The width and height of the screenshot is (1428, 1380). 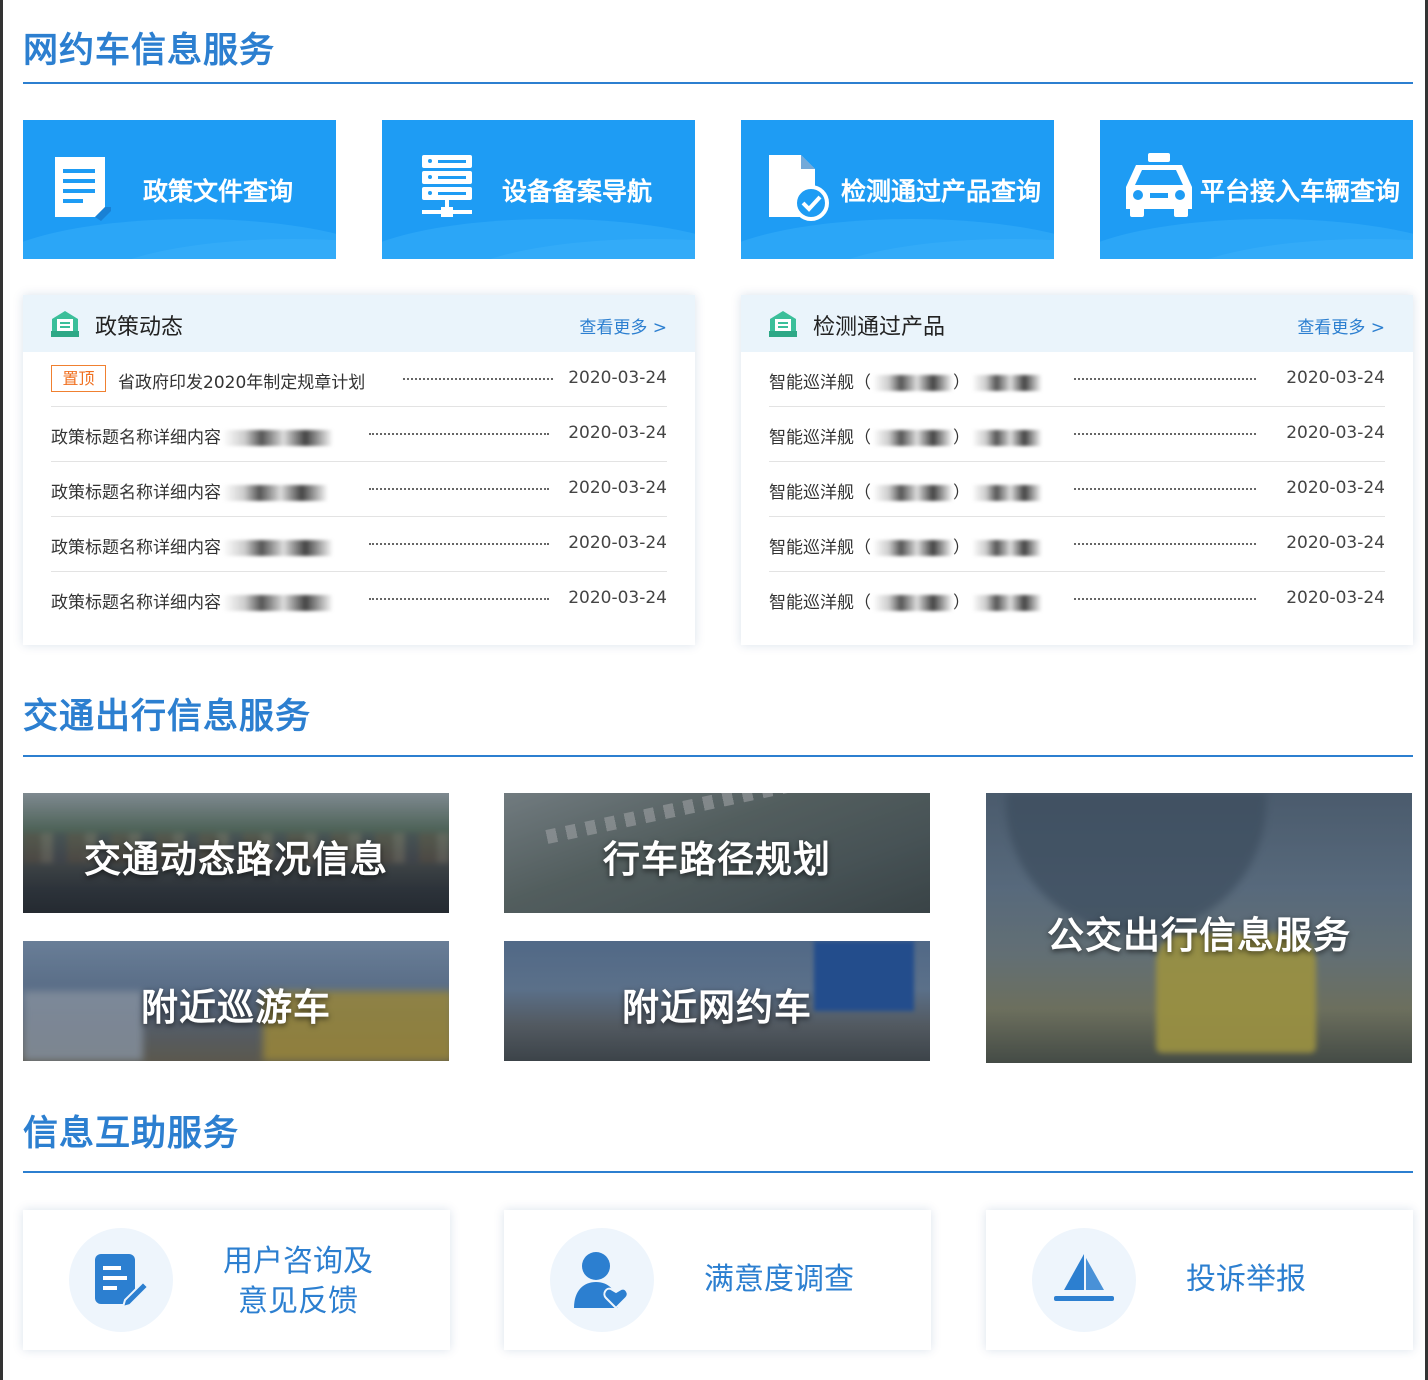 I want to click on platform-vehicle-query-button: 平台接入车辆查询, so click(x=1256, y=189).